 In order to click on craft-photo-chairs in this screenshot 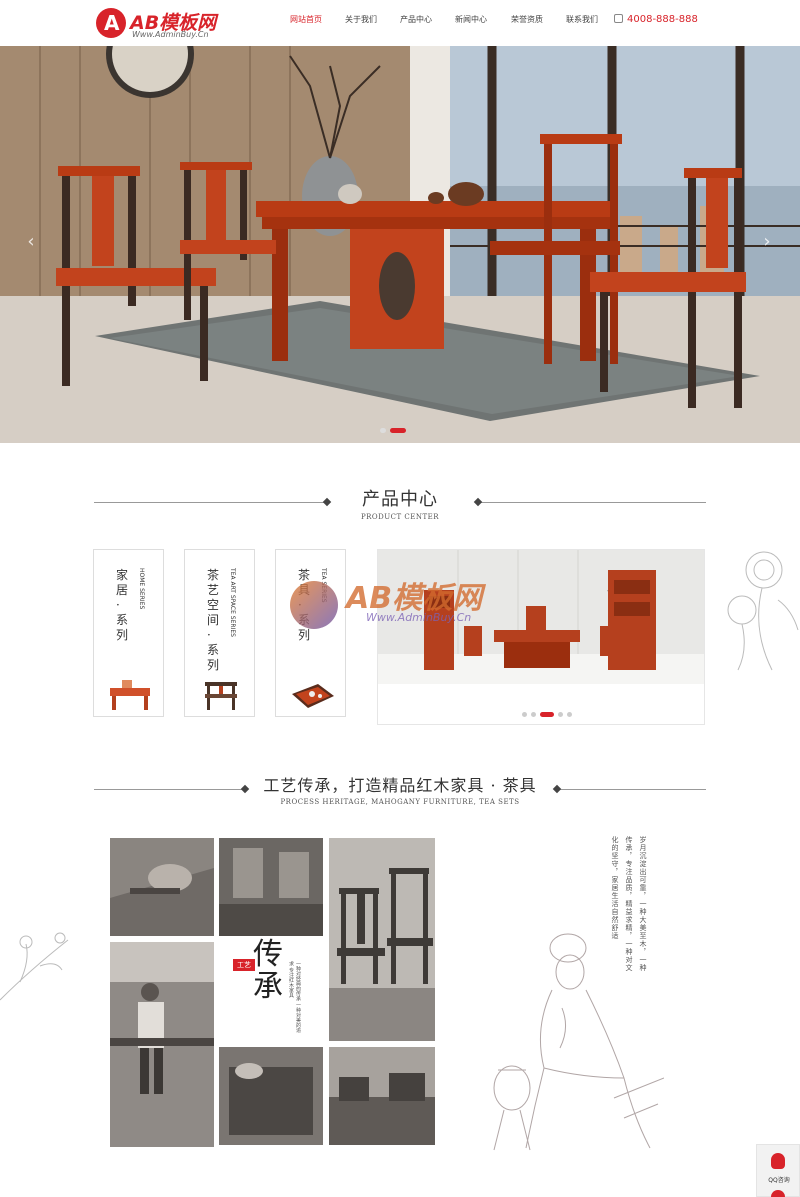, I will do `click(382, 939)`.